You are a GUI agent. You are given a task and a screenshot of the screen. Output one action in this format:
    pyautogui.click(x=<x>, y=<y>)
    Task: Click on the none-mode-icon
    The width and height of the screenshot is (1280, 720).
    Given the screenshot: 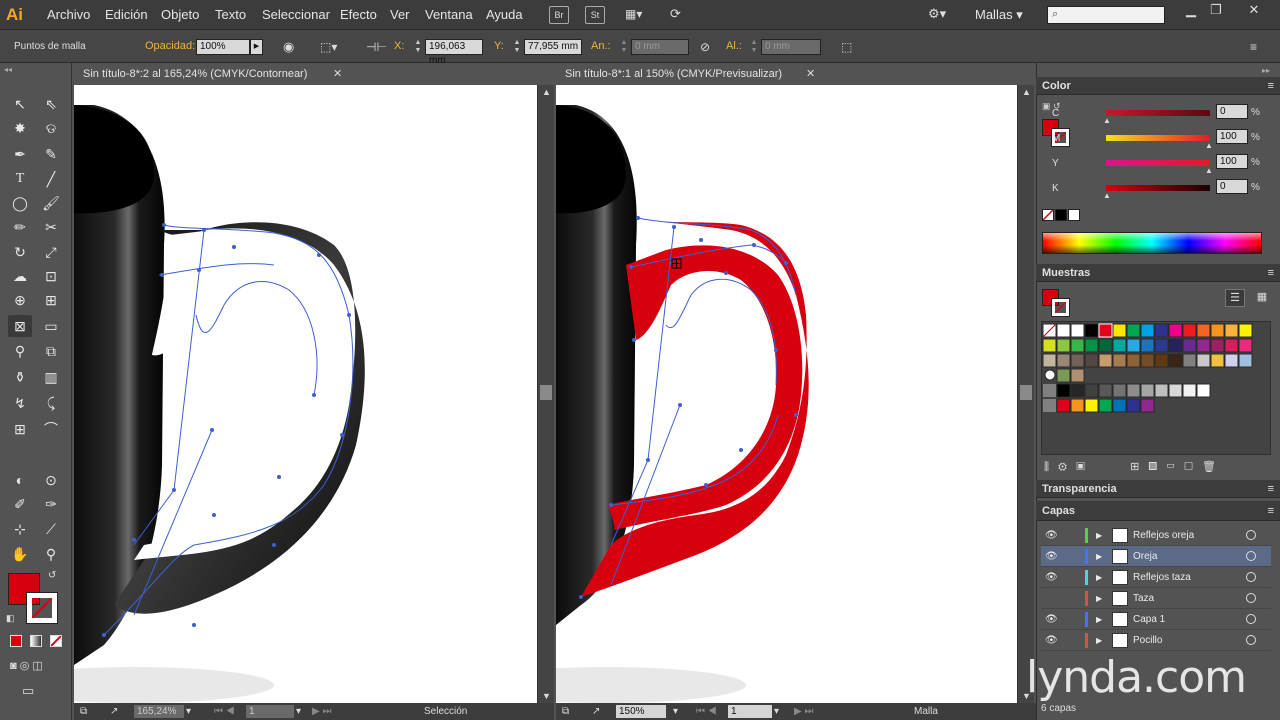 What is the action you would take?
    pyautogui.click(x=56, y=641)
    